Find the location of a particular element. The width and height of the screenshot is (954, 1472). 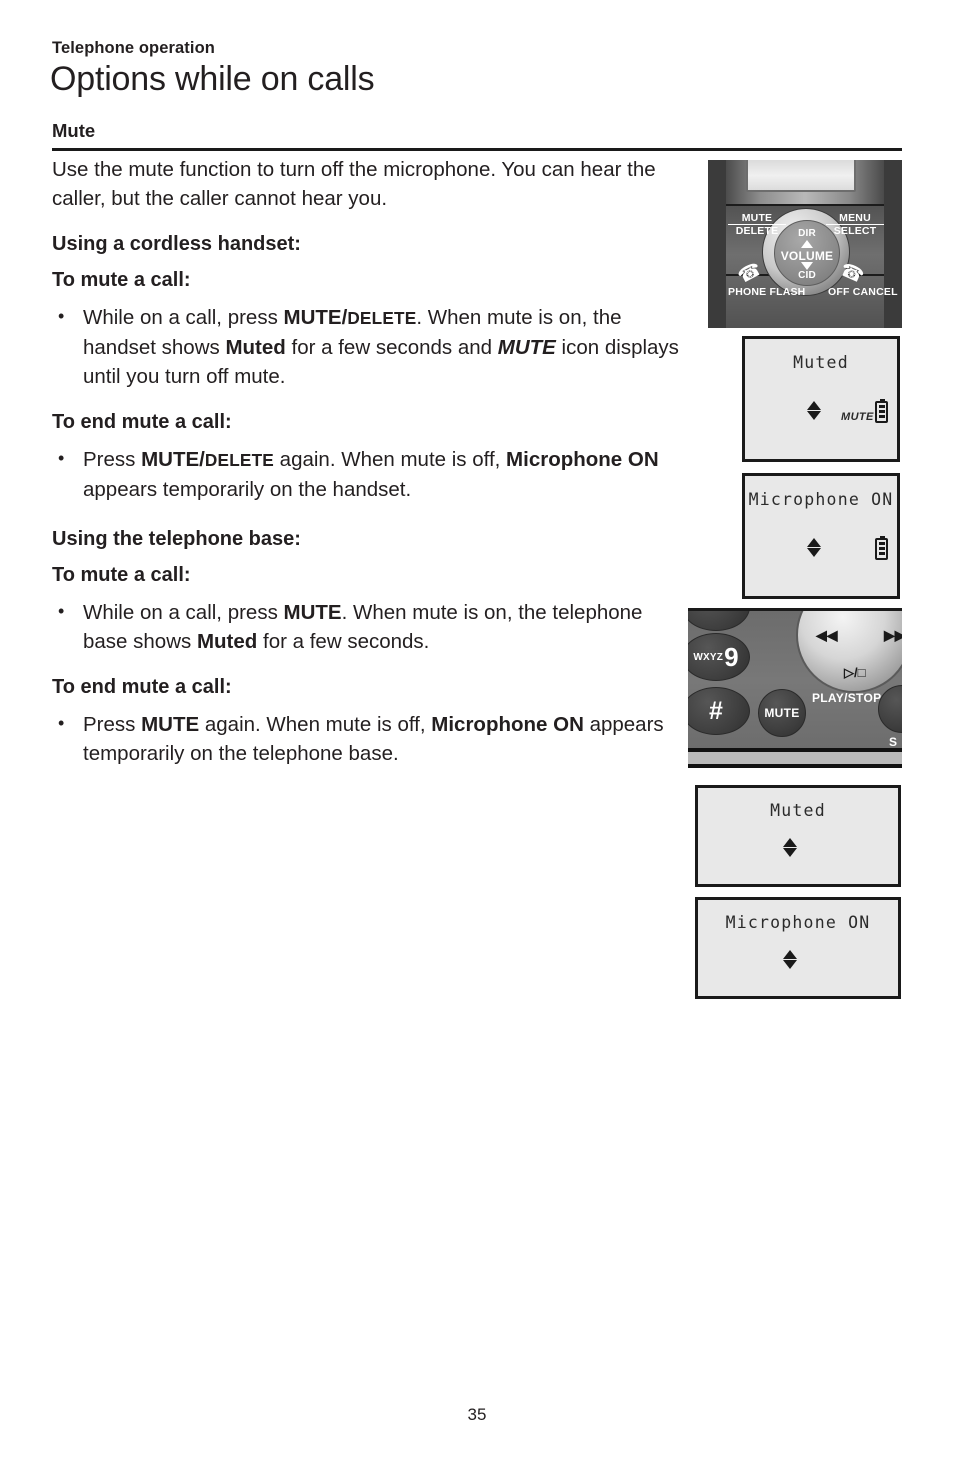

nav-up-arrow-icon is located at coordinates (807, 244).